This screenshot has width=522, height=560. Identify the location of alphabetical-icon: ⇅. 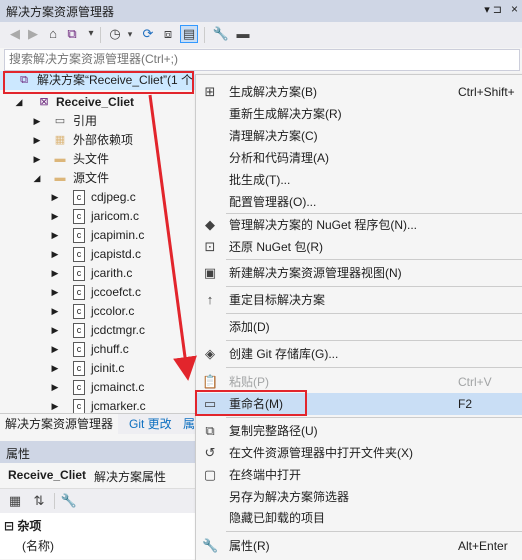
(39, 501).